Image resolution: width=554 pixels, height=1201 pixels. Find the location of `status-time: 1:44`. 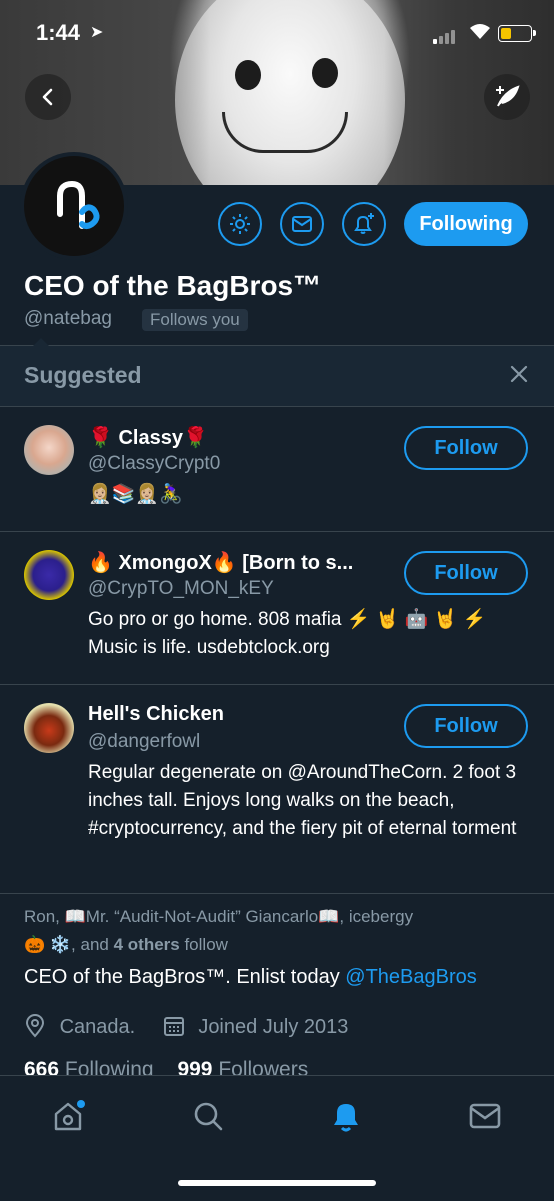

status-time: 1:44 is located at coordinates (58, 32).